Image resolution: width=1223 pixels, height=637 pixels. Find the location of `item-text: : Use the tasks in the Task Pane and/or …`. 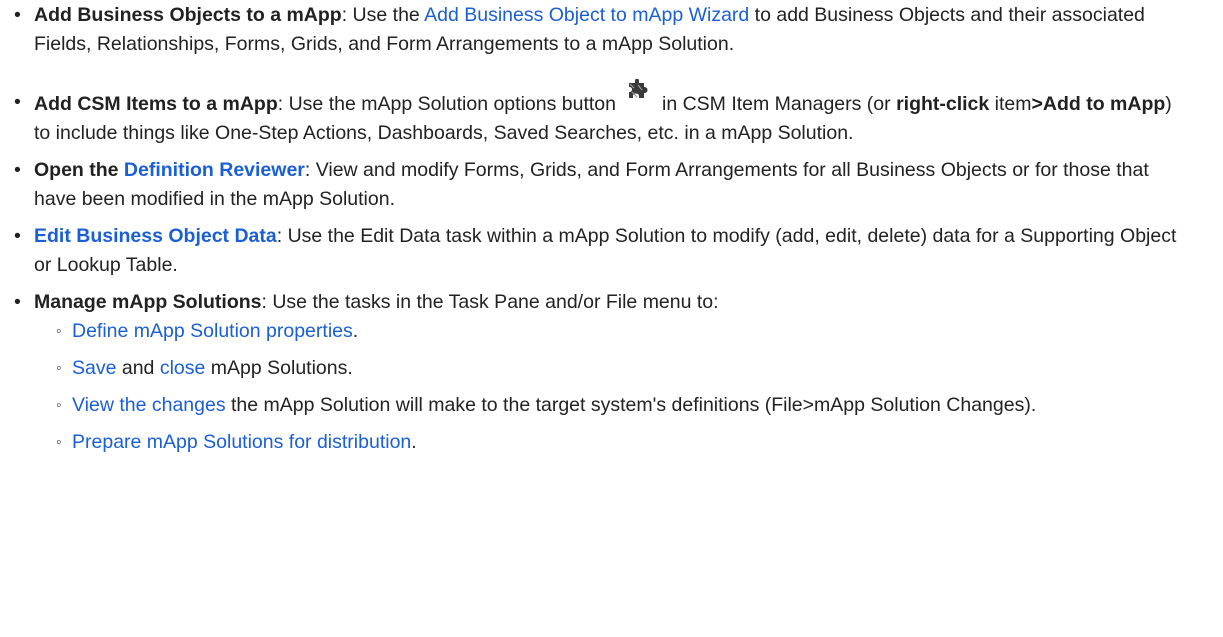

item-text: : Use the tasks in the Task Pane and/or … is located at coordinates (490, 302).